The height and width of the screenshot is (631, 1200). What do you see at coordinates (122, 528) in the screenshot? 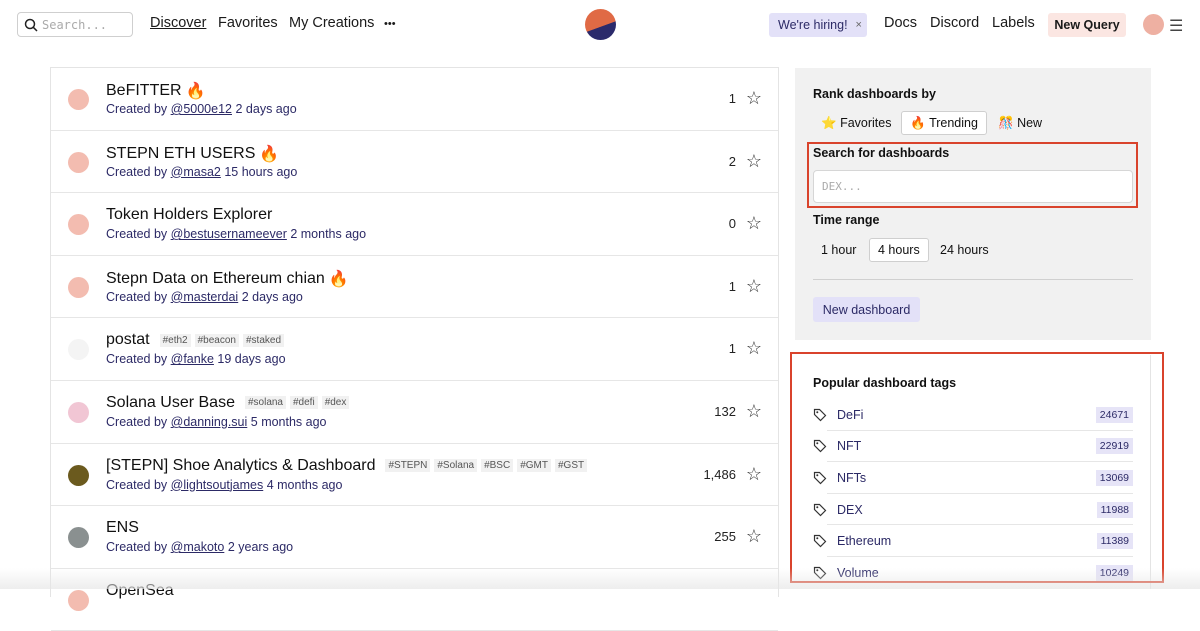
I see `dashboard-title: ENS` at bounding box center [122, 528].